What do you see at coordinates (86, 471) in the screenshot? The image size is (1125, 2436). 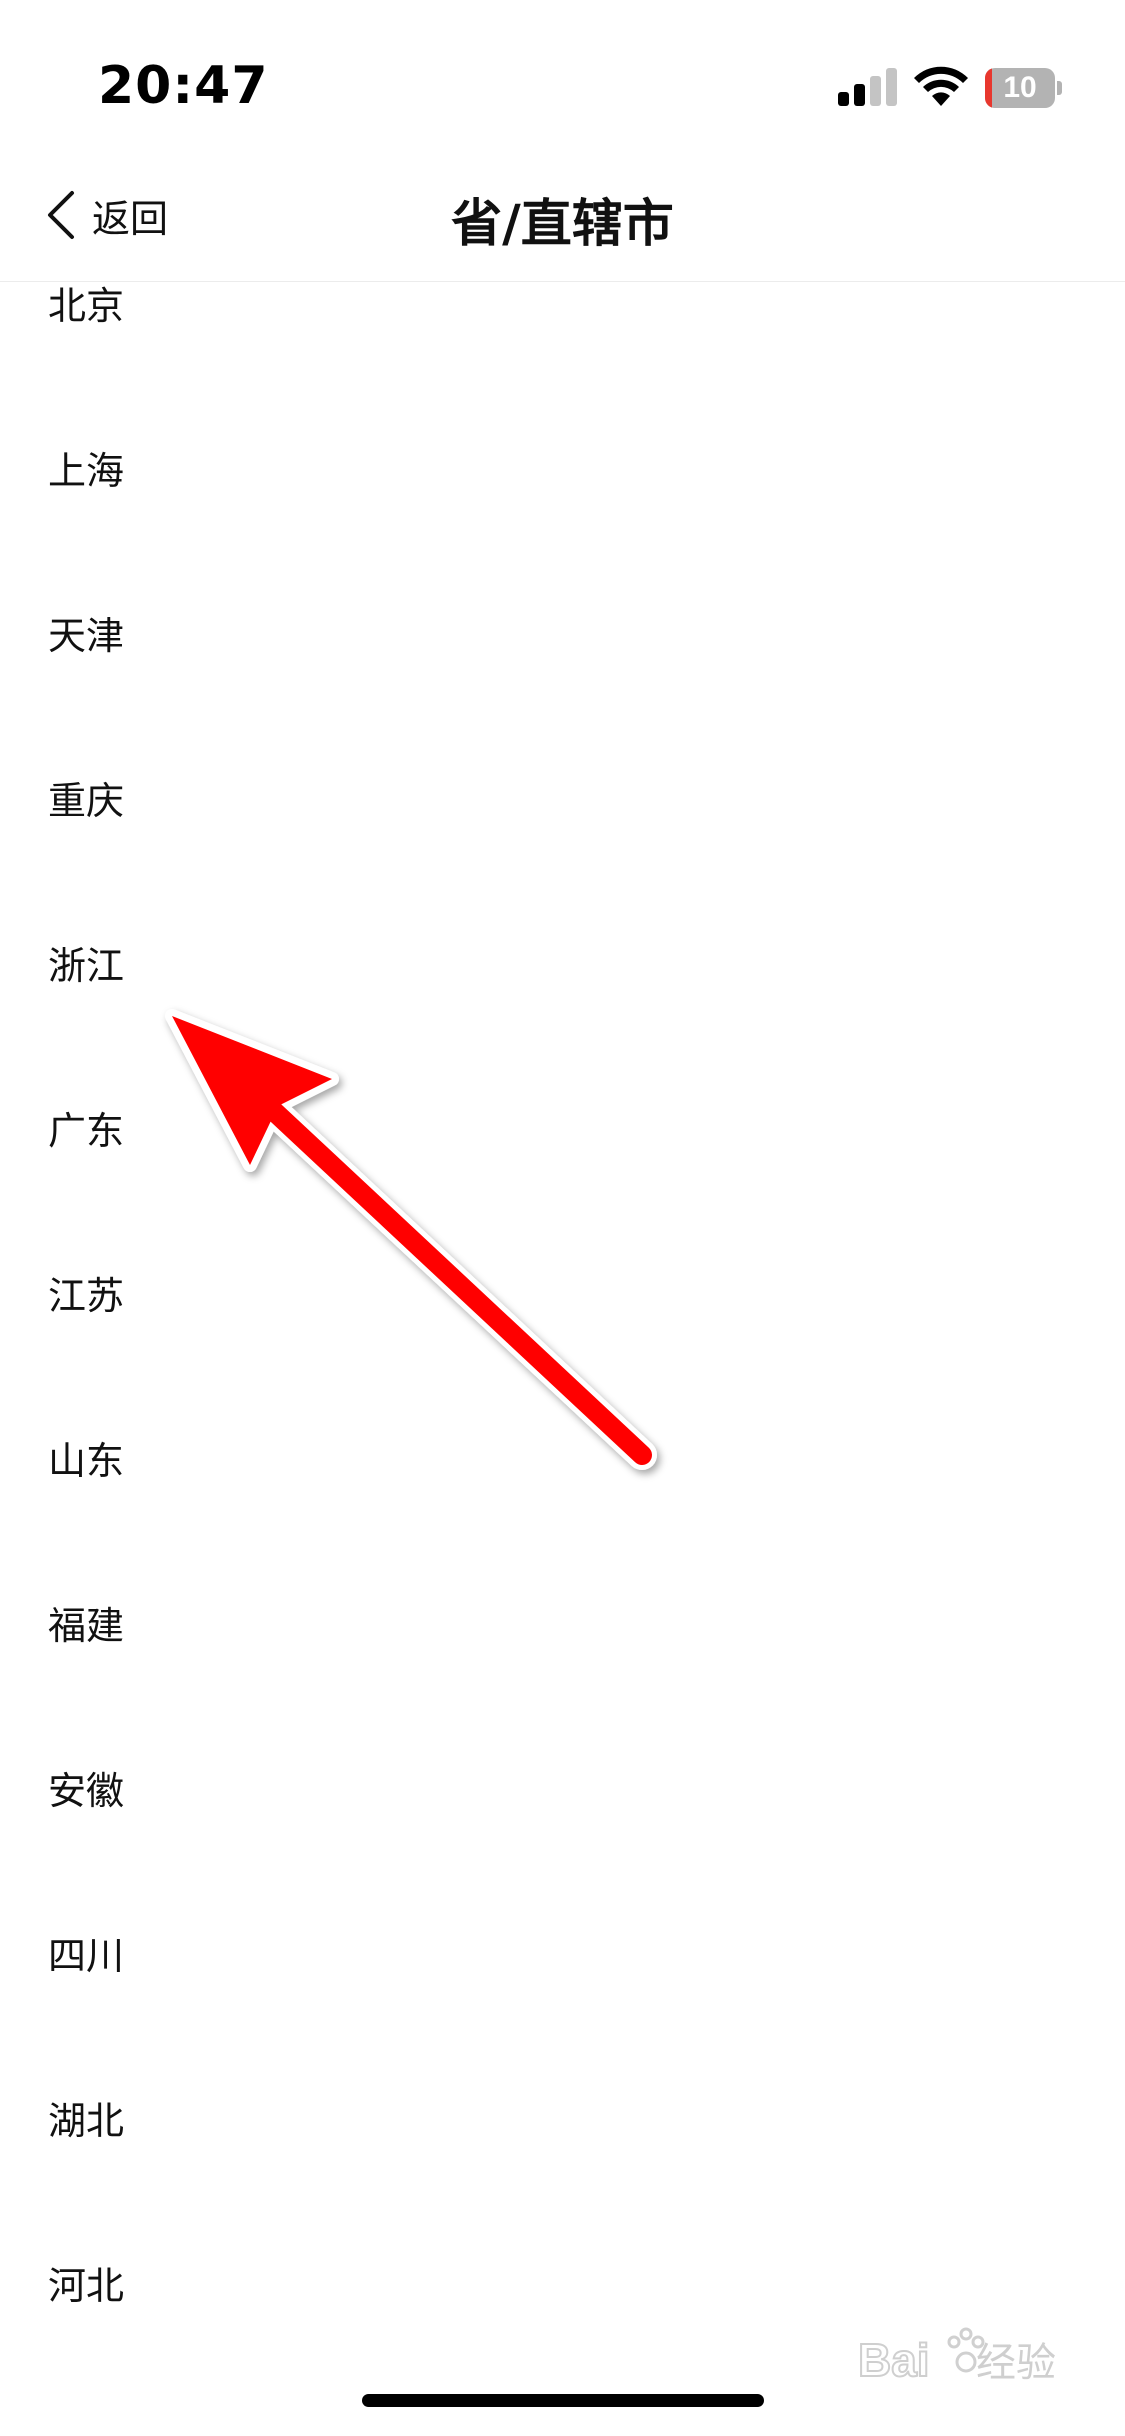 I see `list-item-label: 上海` at bounding box center [86, 471].